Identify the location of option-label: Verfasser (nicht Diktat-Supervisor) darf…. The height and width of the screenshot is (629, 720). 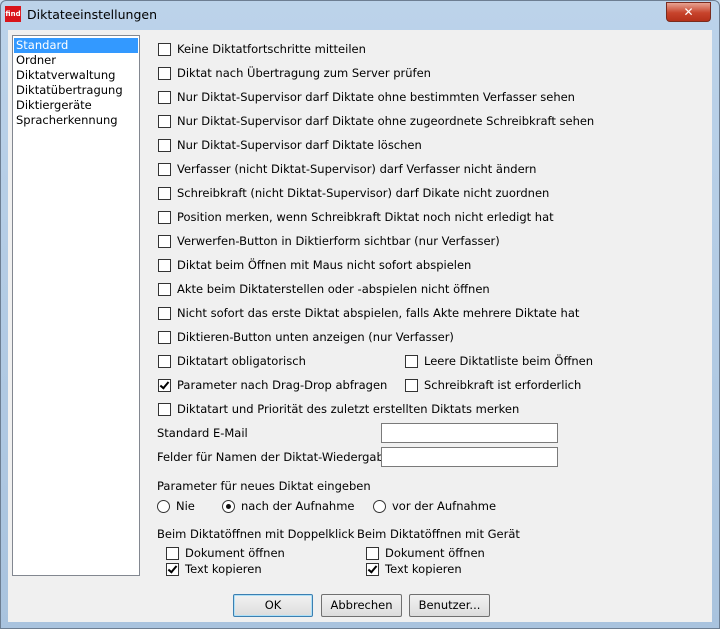
(357, 169).